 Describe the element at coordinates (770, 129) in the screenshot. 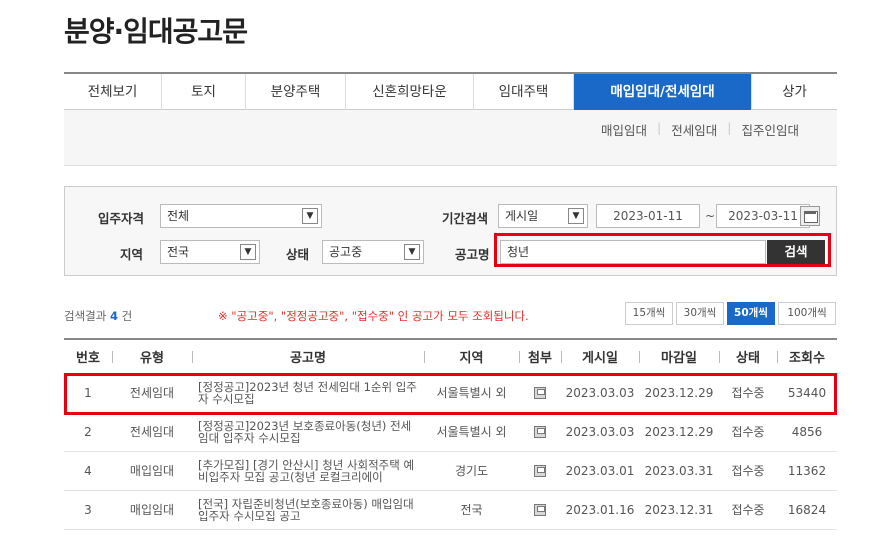

I see `subnav-landlord-rental: 집주인임대` at that location.